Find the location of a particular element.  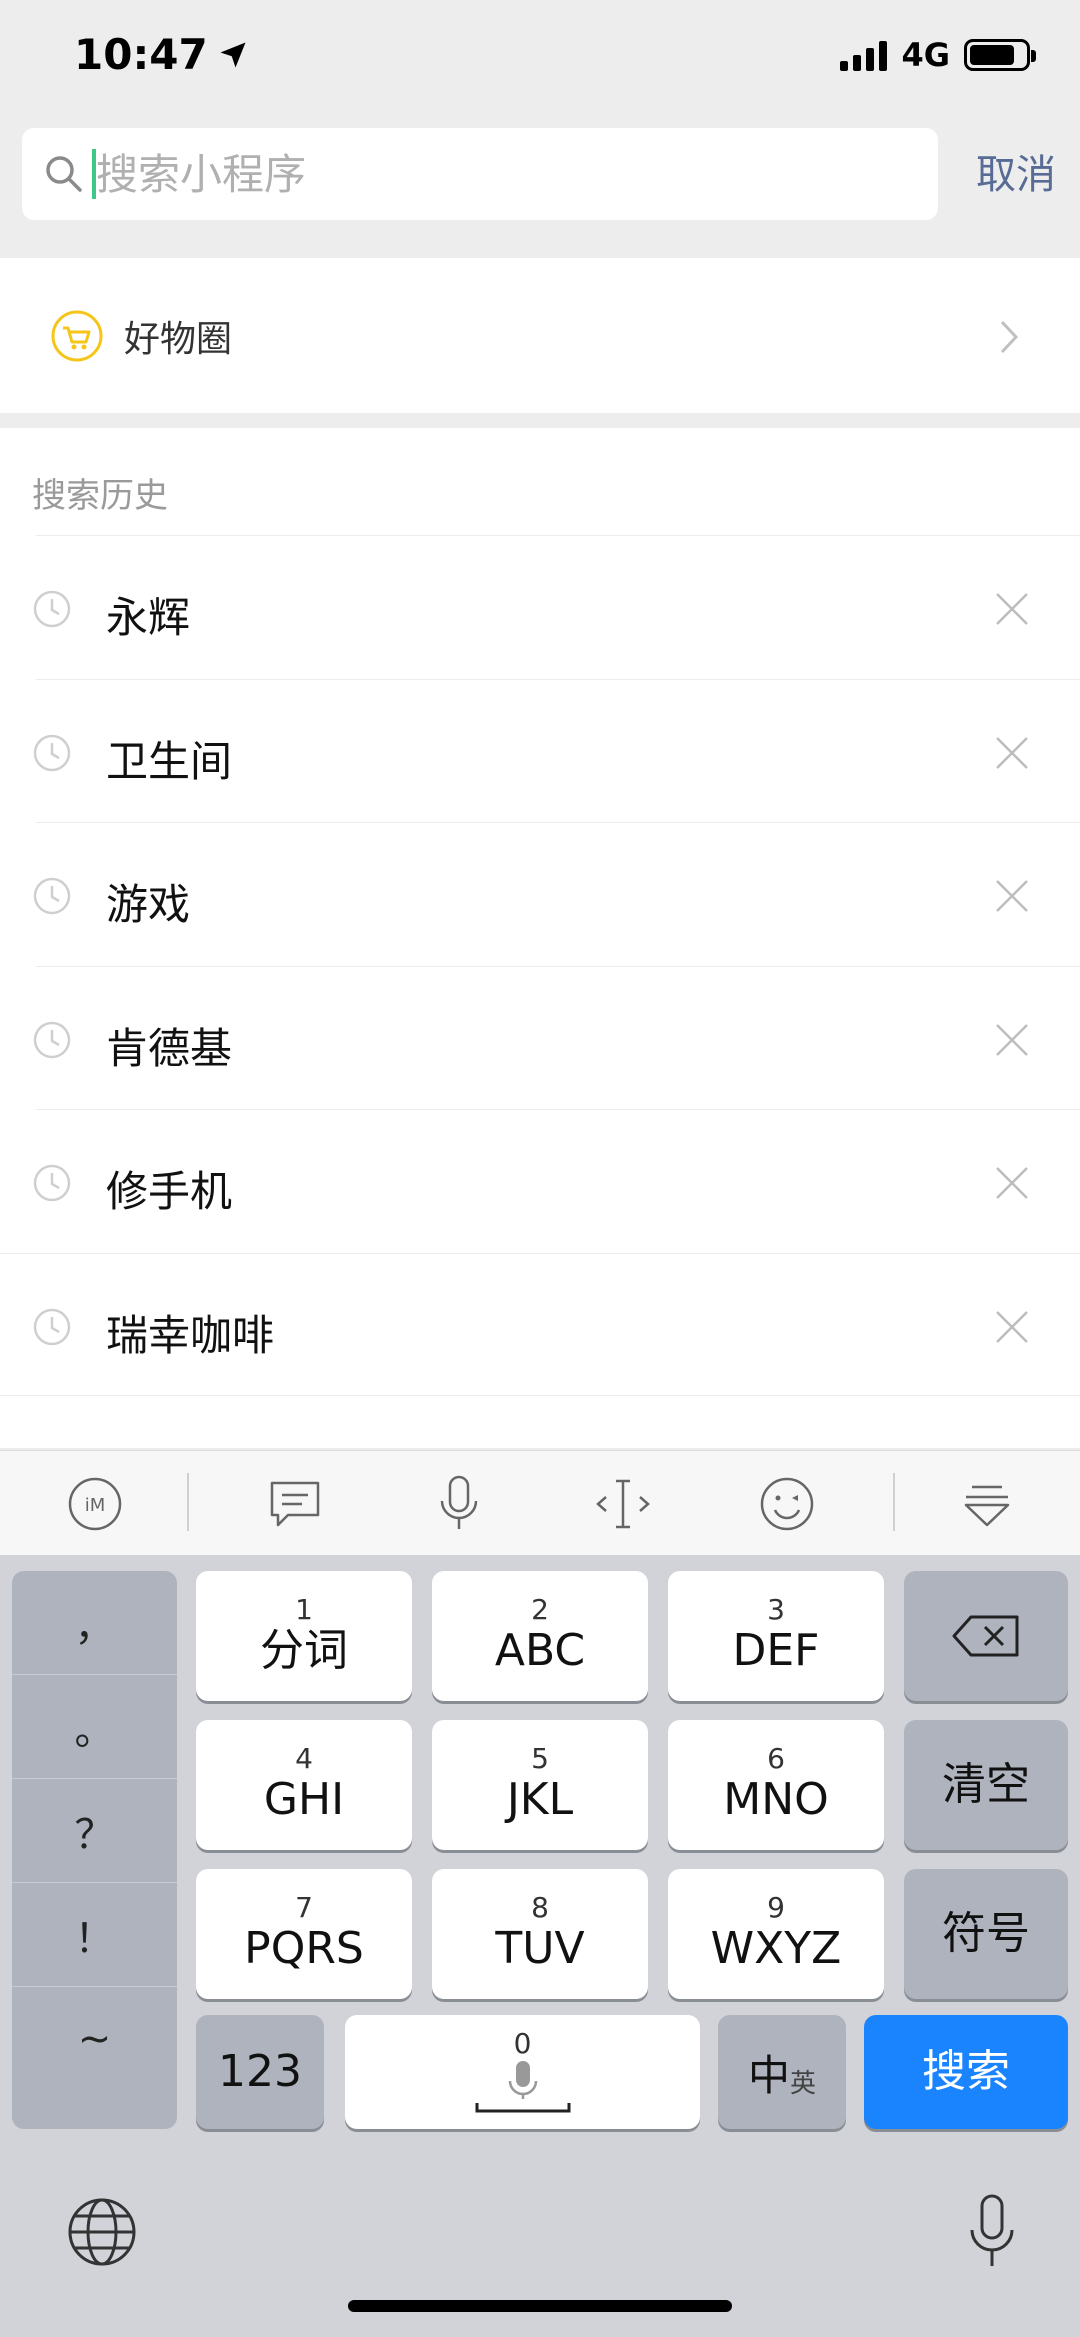

key-2: 2 ABC is located at coordinates (540, 1636).